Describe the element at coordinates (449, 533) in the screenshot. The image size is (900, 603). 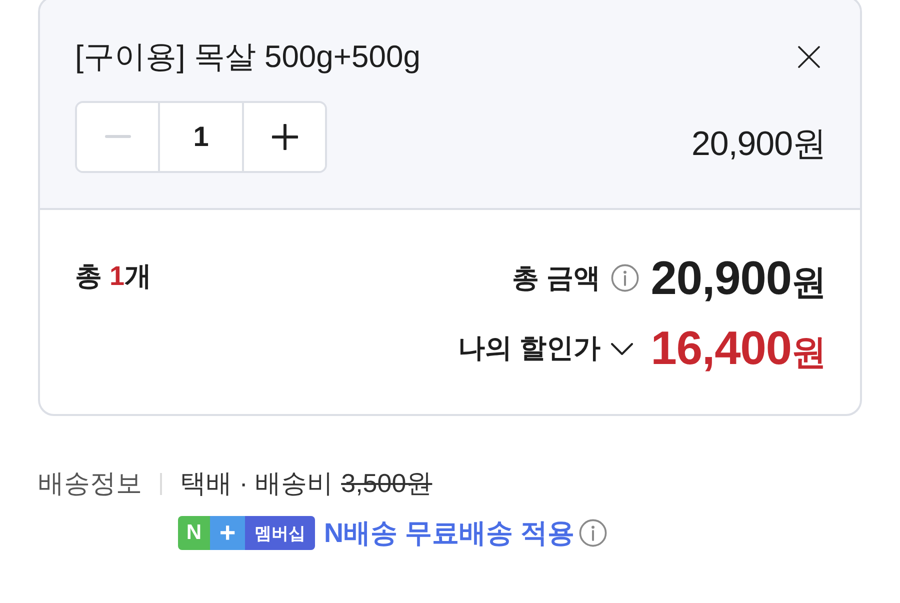
I see `free-shipping-link: N배송 무료배송 적용` at that location.